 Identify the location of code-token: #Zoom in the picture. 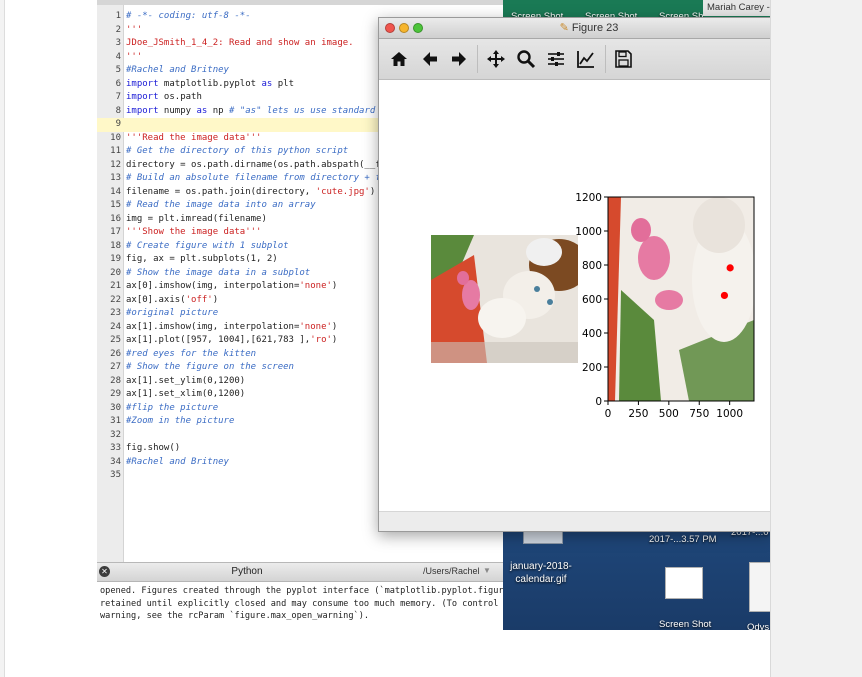
(180, 421).